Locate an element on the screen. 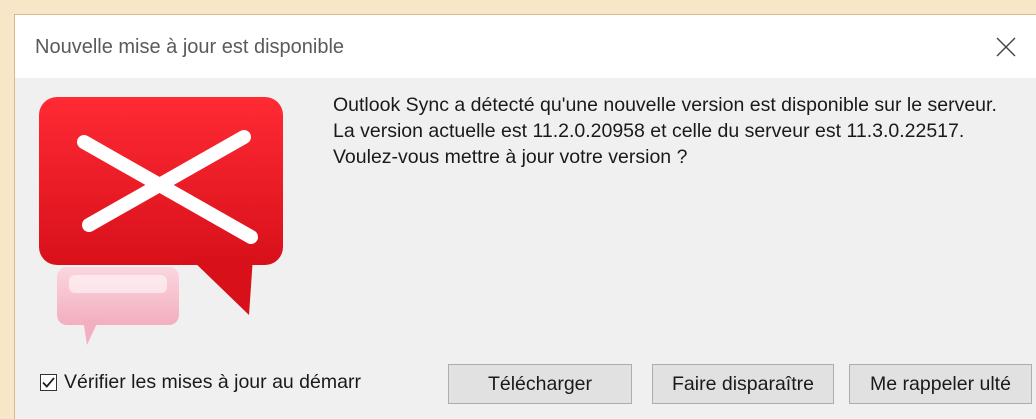  checkbox-box is located at coordinates (48, 382).